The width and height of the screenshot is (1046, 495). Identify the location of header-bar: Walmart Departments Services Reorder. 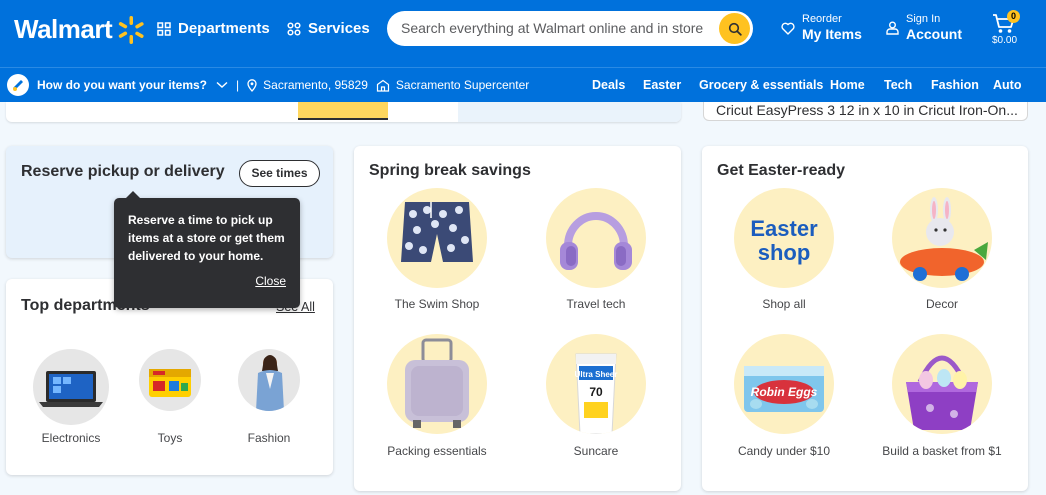
(523, 33).